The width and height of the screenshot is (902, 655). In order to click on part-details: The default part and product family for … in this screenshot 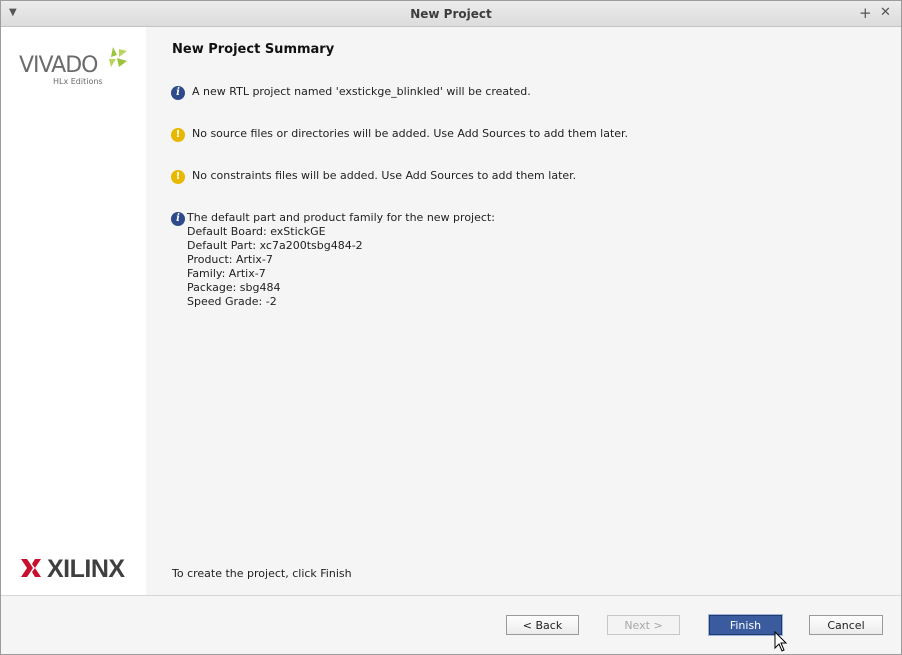, I will do `click(341, 260)`.